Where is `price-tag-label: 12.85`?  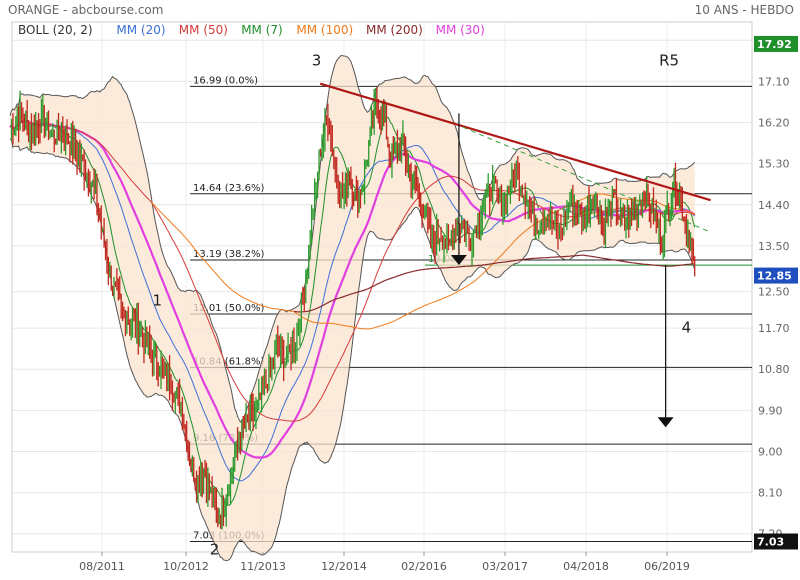
price-tag-label: 12.85 is located at coordinates (774, 276).